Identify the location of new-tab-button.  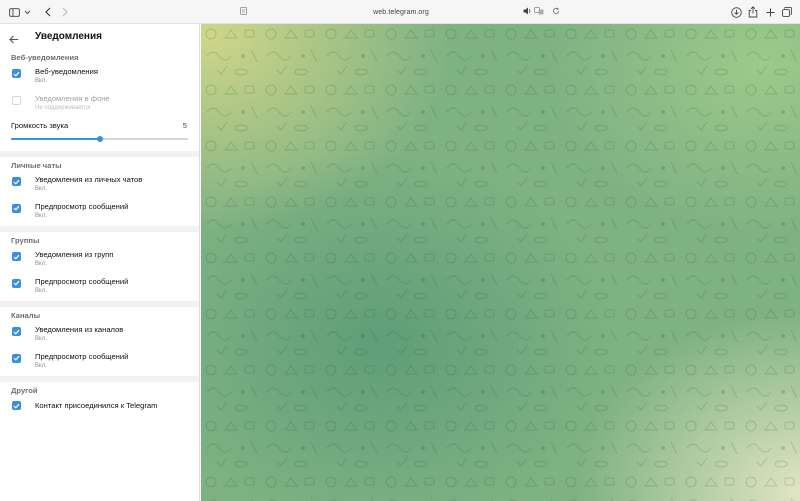
(770, 12).